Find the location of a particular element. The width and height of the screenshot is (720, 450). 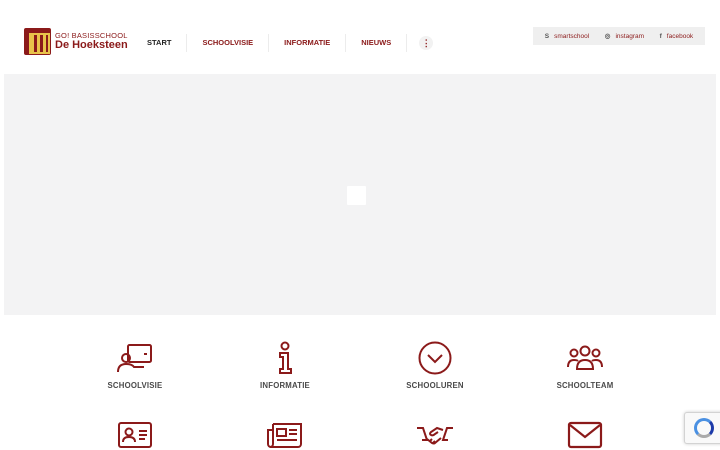

logo-mark-icon is located at coordinates (37, 41).